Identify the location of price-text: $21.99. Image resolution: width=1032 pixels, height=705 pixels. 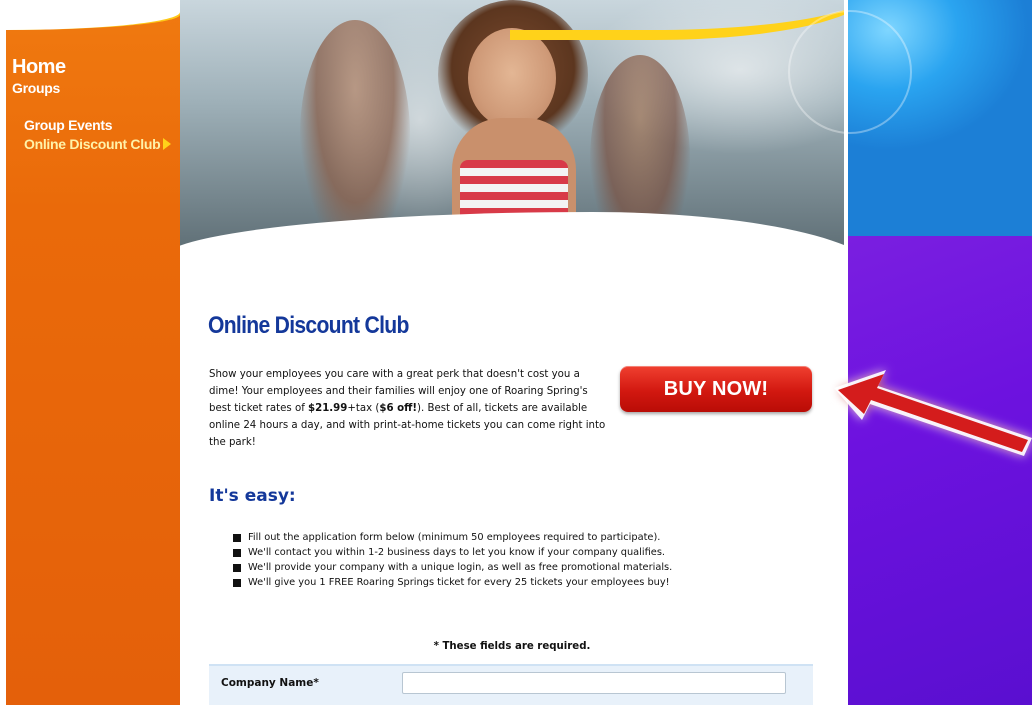
(328, 408).